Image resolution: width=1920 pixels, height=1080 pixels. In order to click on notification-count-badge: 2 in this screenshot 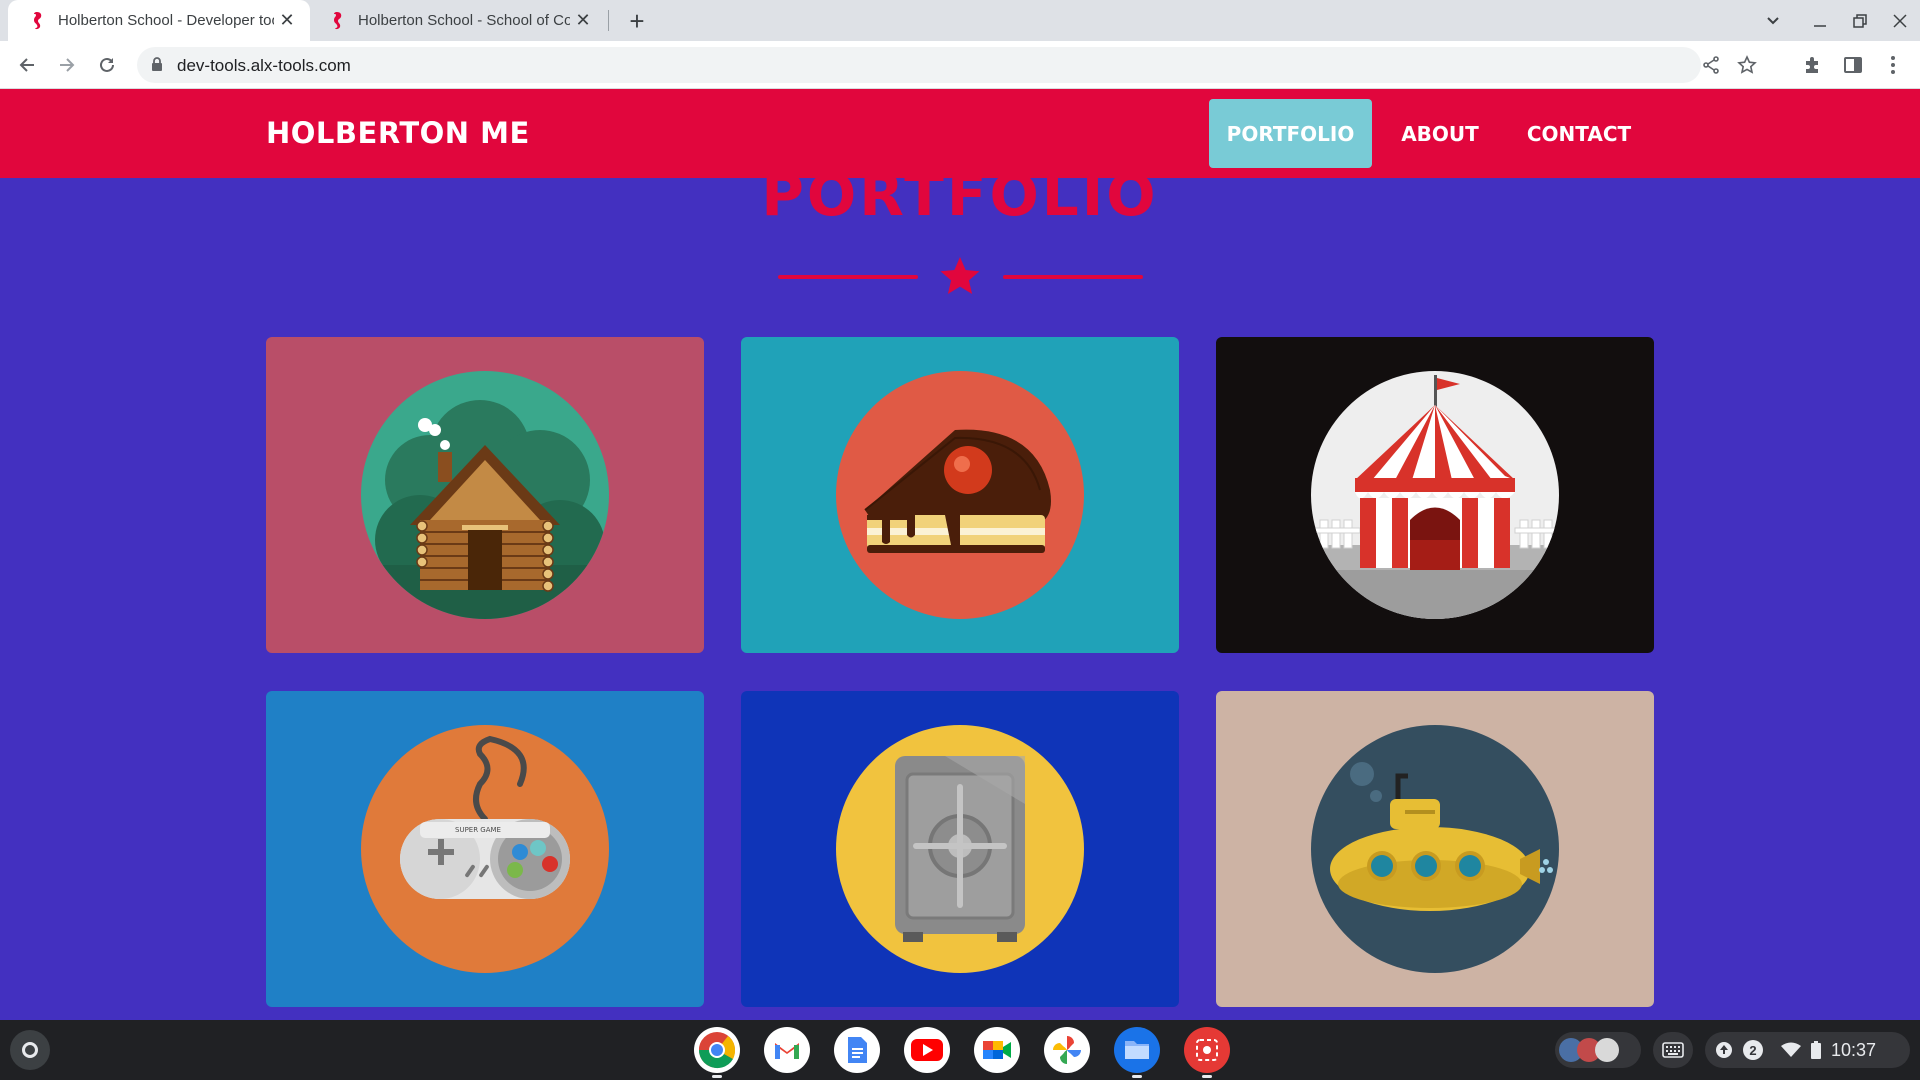, I will do `click(1753, 1050)`.